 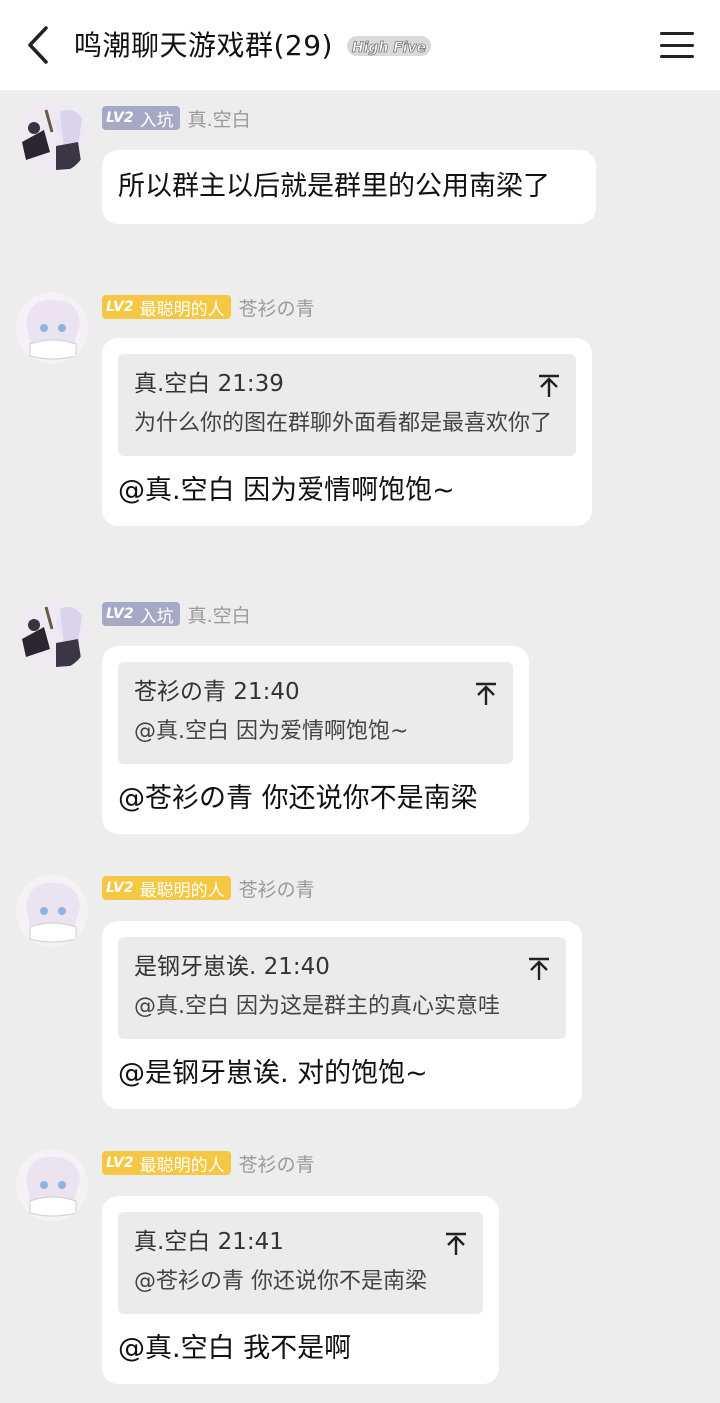 I want to click on menu-button, so click(x=677, y=45).